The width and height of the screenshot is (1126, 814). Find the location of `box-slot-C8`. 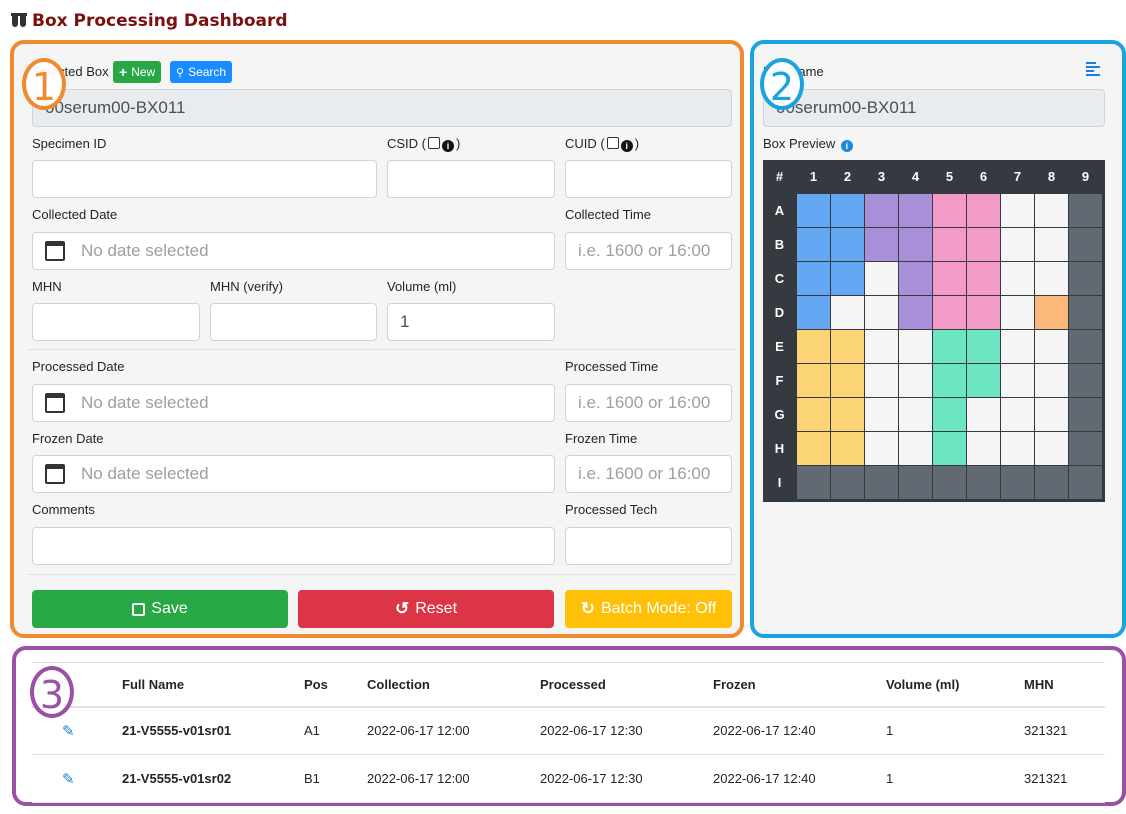

box-slot-C8 is located at coordinates (1051, 278).